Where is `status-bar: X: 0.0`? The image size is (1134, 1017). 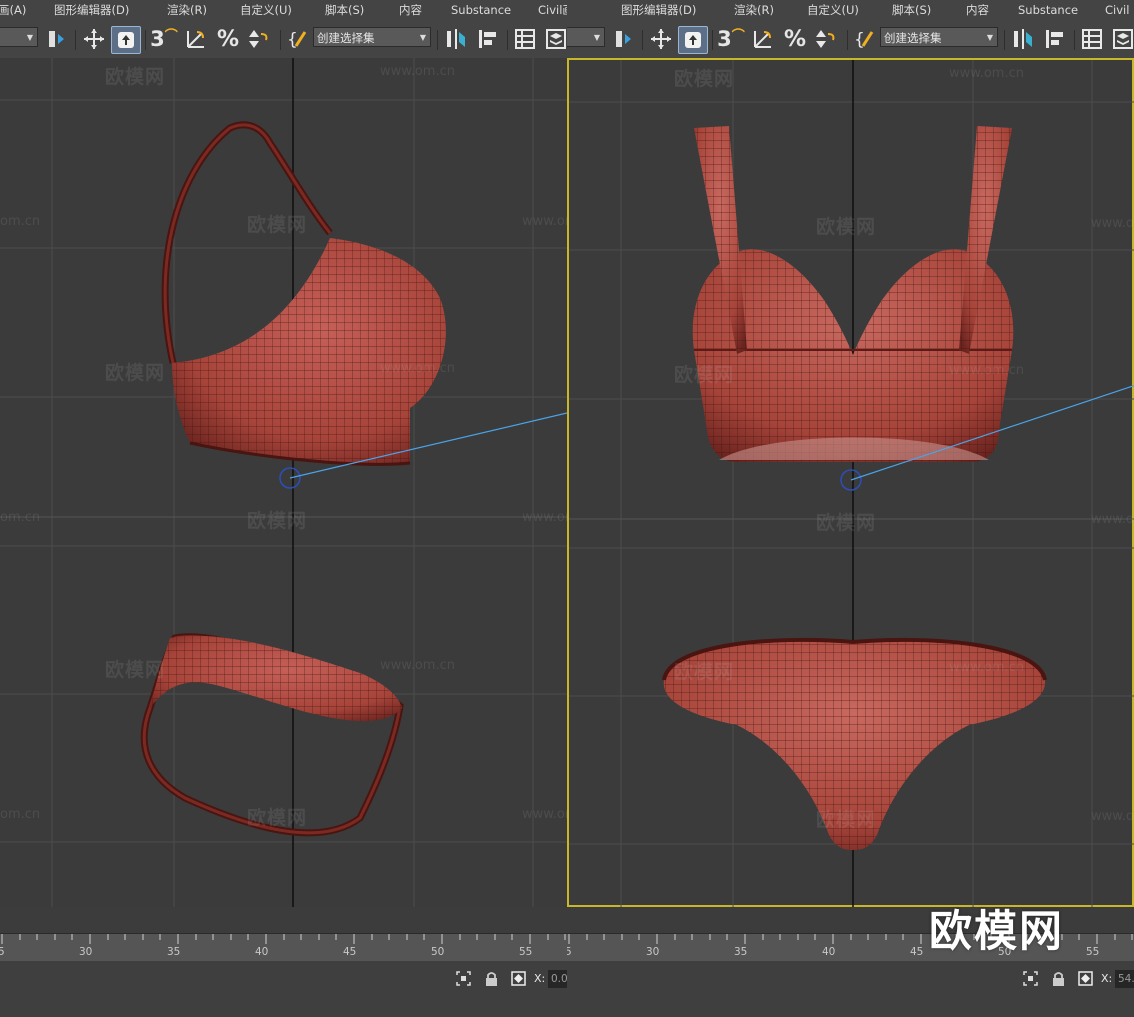
status-bar: X: 0.0 is located at coordinates (283, 989).